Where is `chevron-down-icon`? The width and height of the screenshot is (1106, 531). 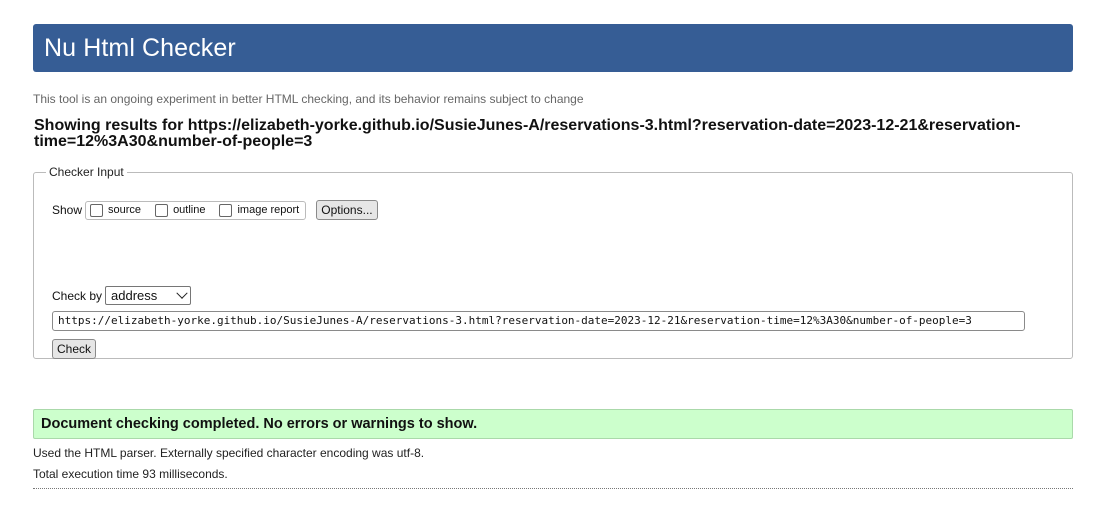 chevron-down-icon is located at coordinates (182, 293).